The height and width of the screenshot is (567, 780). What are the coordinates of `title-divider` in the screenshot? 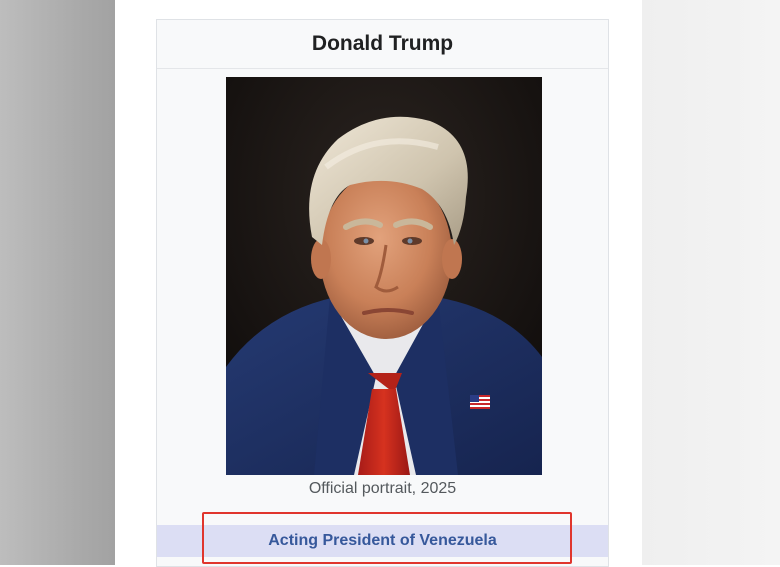 It's located at (382, 68).